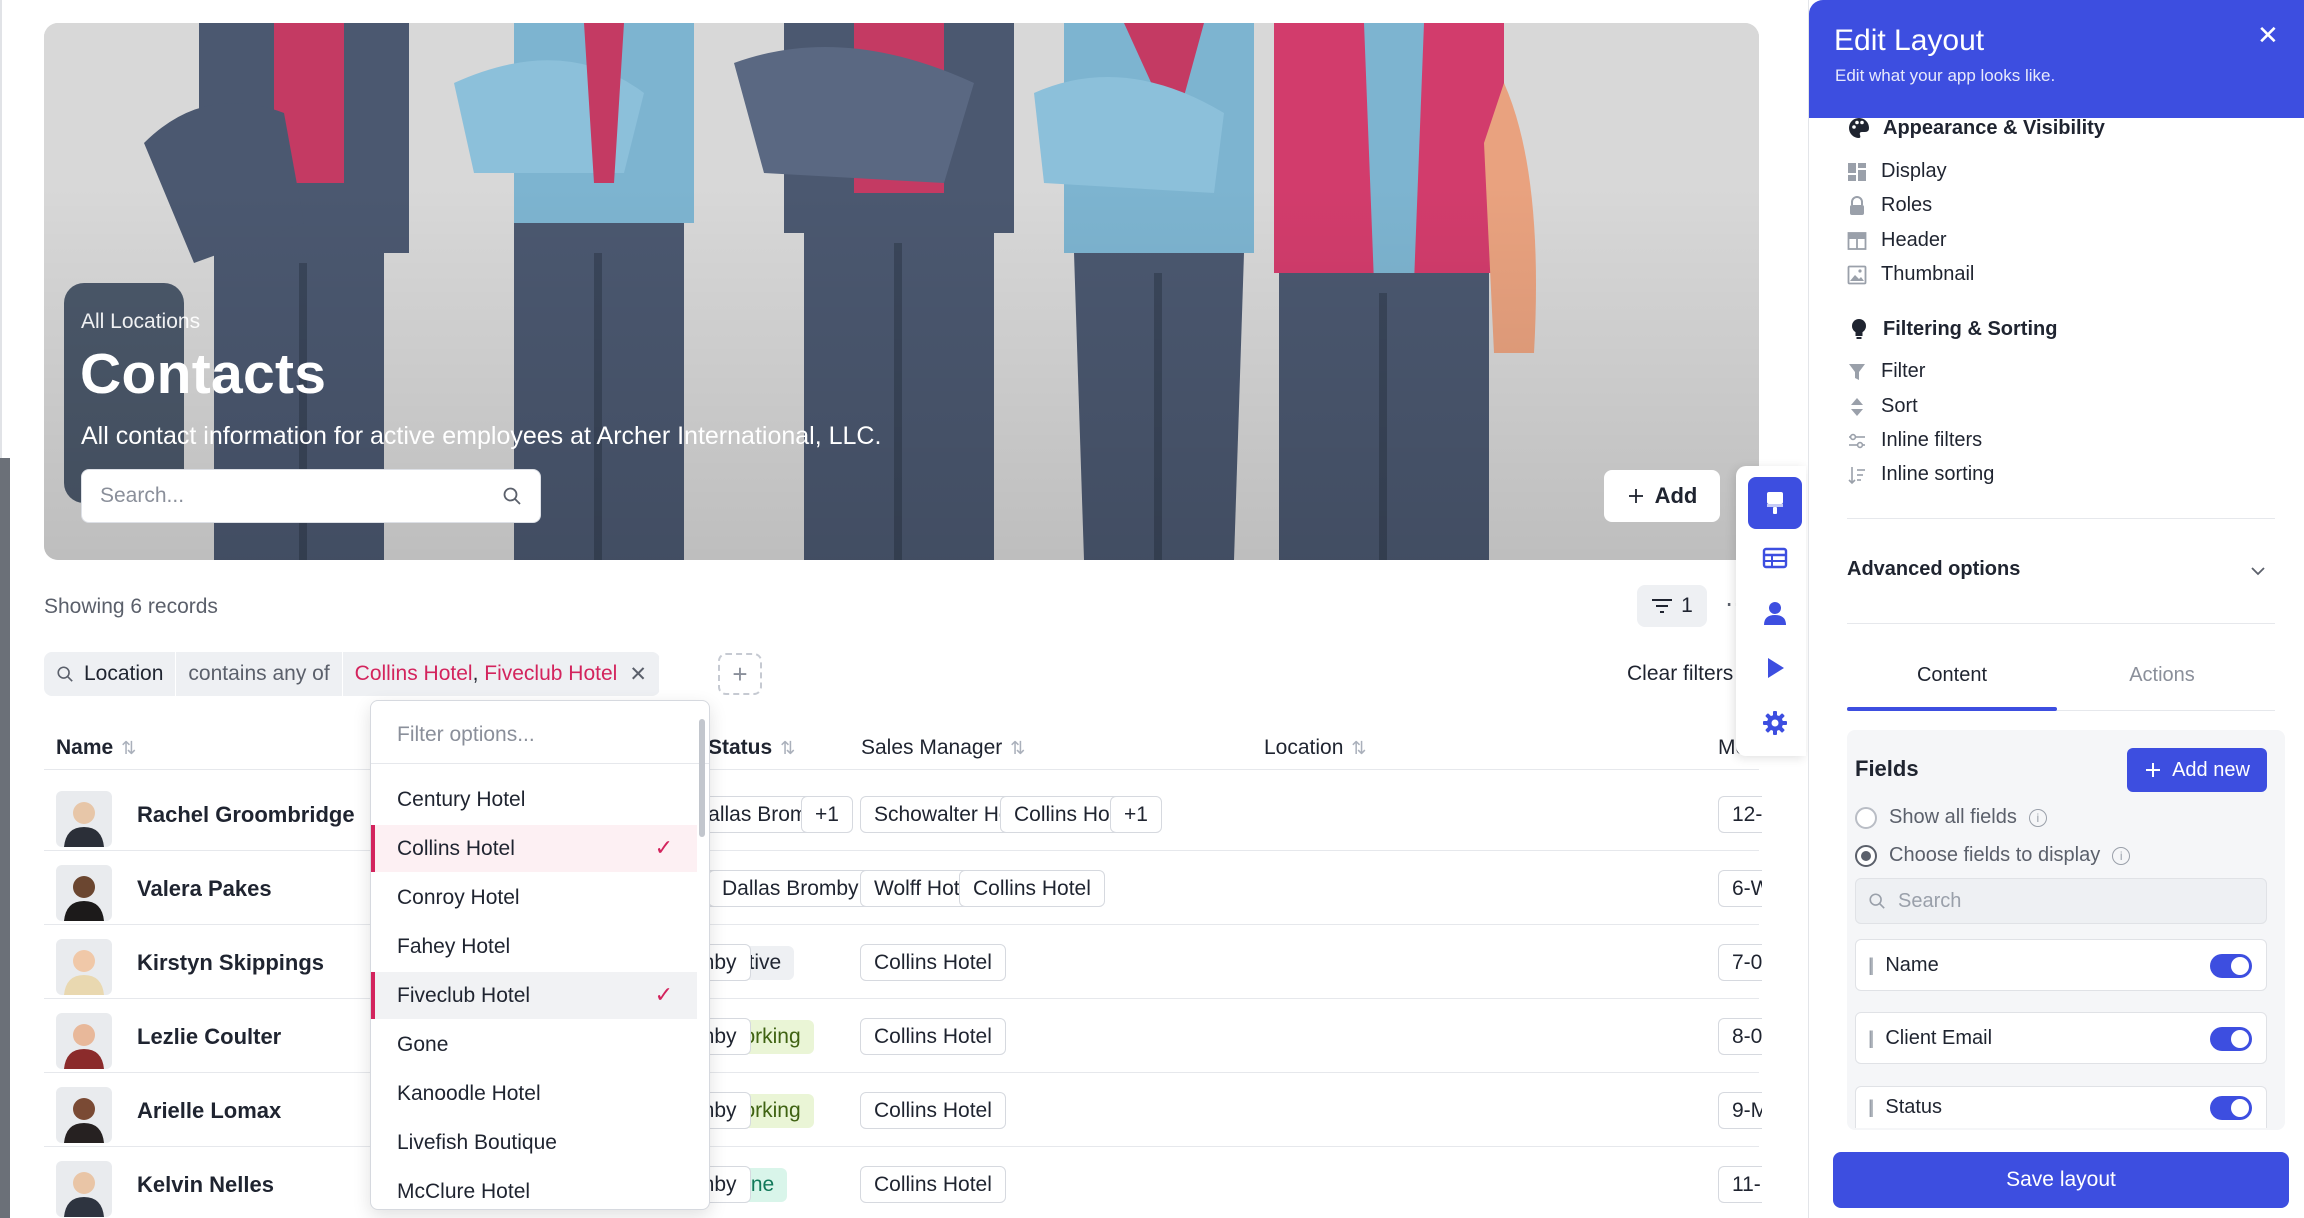 Image resolution: width=2304 pixels, height=1218 pixels. Describe the element at coordinates (1136, 814) in the screenshot. I see `location-tag: +1` at that location.